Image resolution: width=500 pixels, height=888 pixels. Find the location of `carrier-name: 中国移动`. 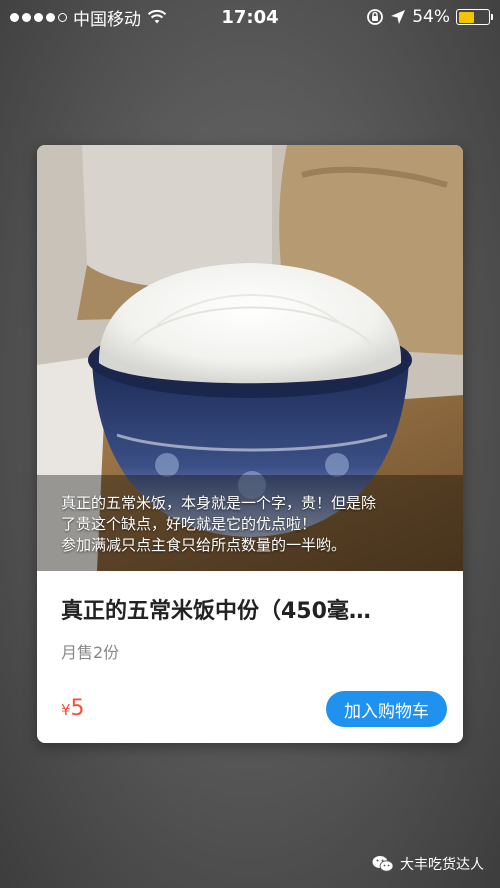

carrier-name: 中国移动 is located at coordinates (107, 19).